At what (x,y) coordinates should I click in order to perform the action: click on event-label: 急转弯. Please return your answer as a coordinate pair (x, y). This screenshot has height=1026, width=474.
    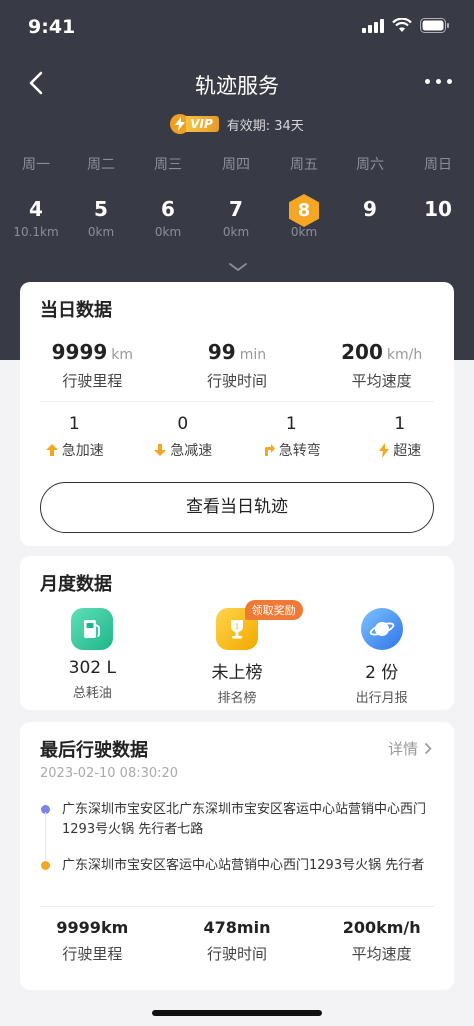
    Looking at the image, I should click on (299, 451).